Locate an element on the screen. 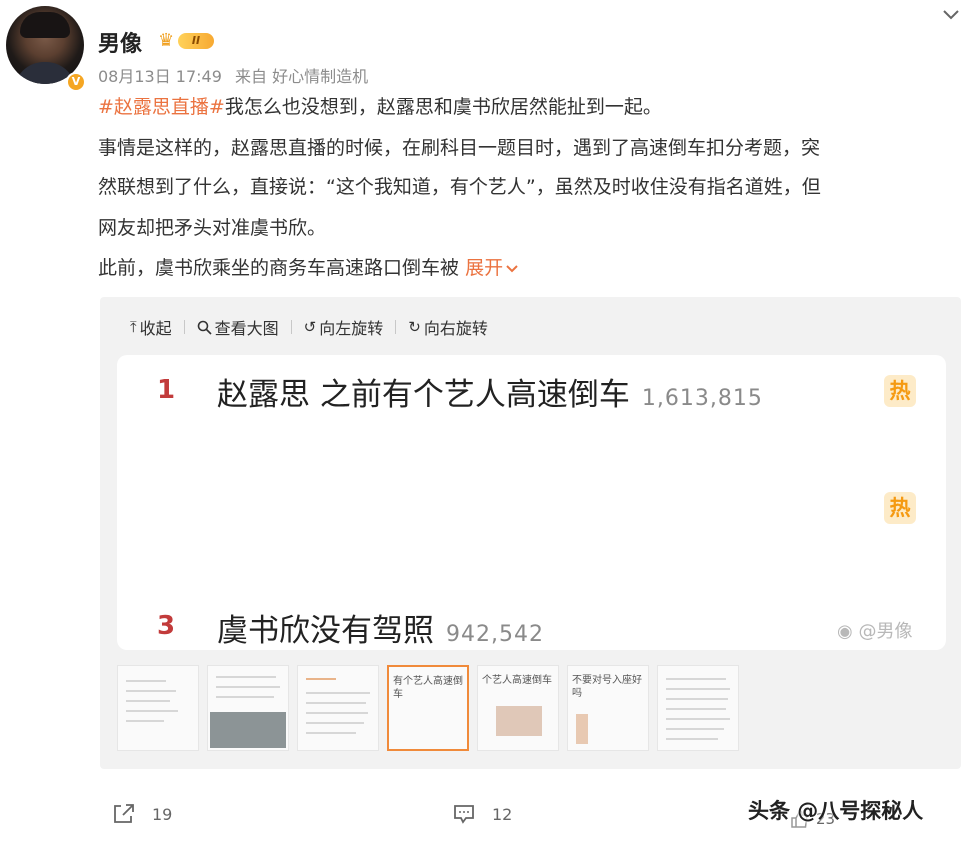 Image resolution: width=972 pixels, height=842 pixels. rotate-left-button: ↺ 向左旋转 is located at coordinates (344, 327).